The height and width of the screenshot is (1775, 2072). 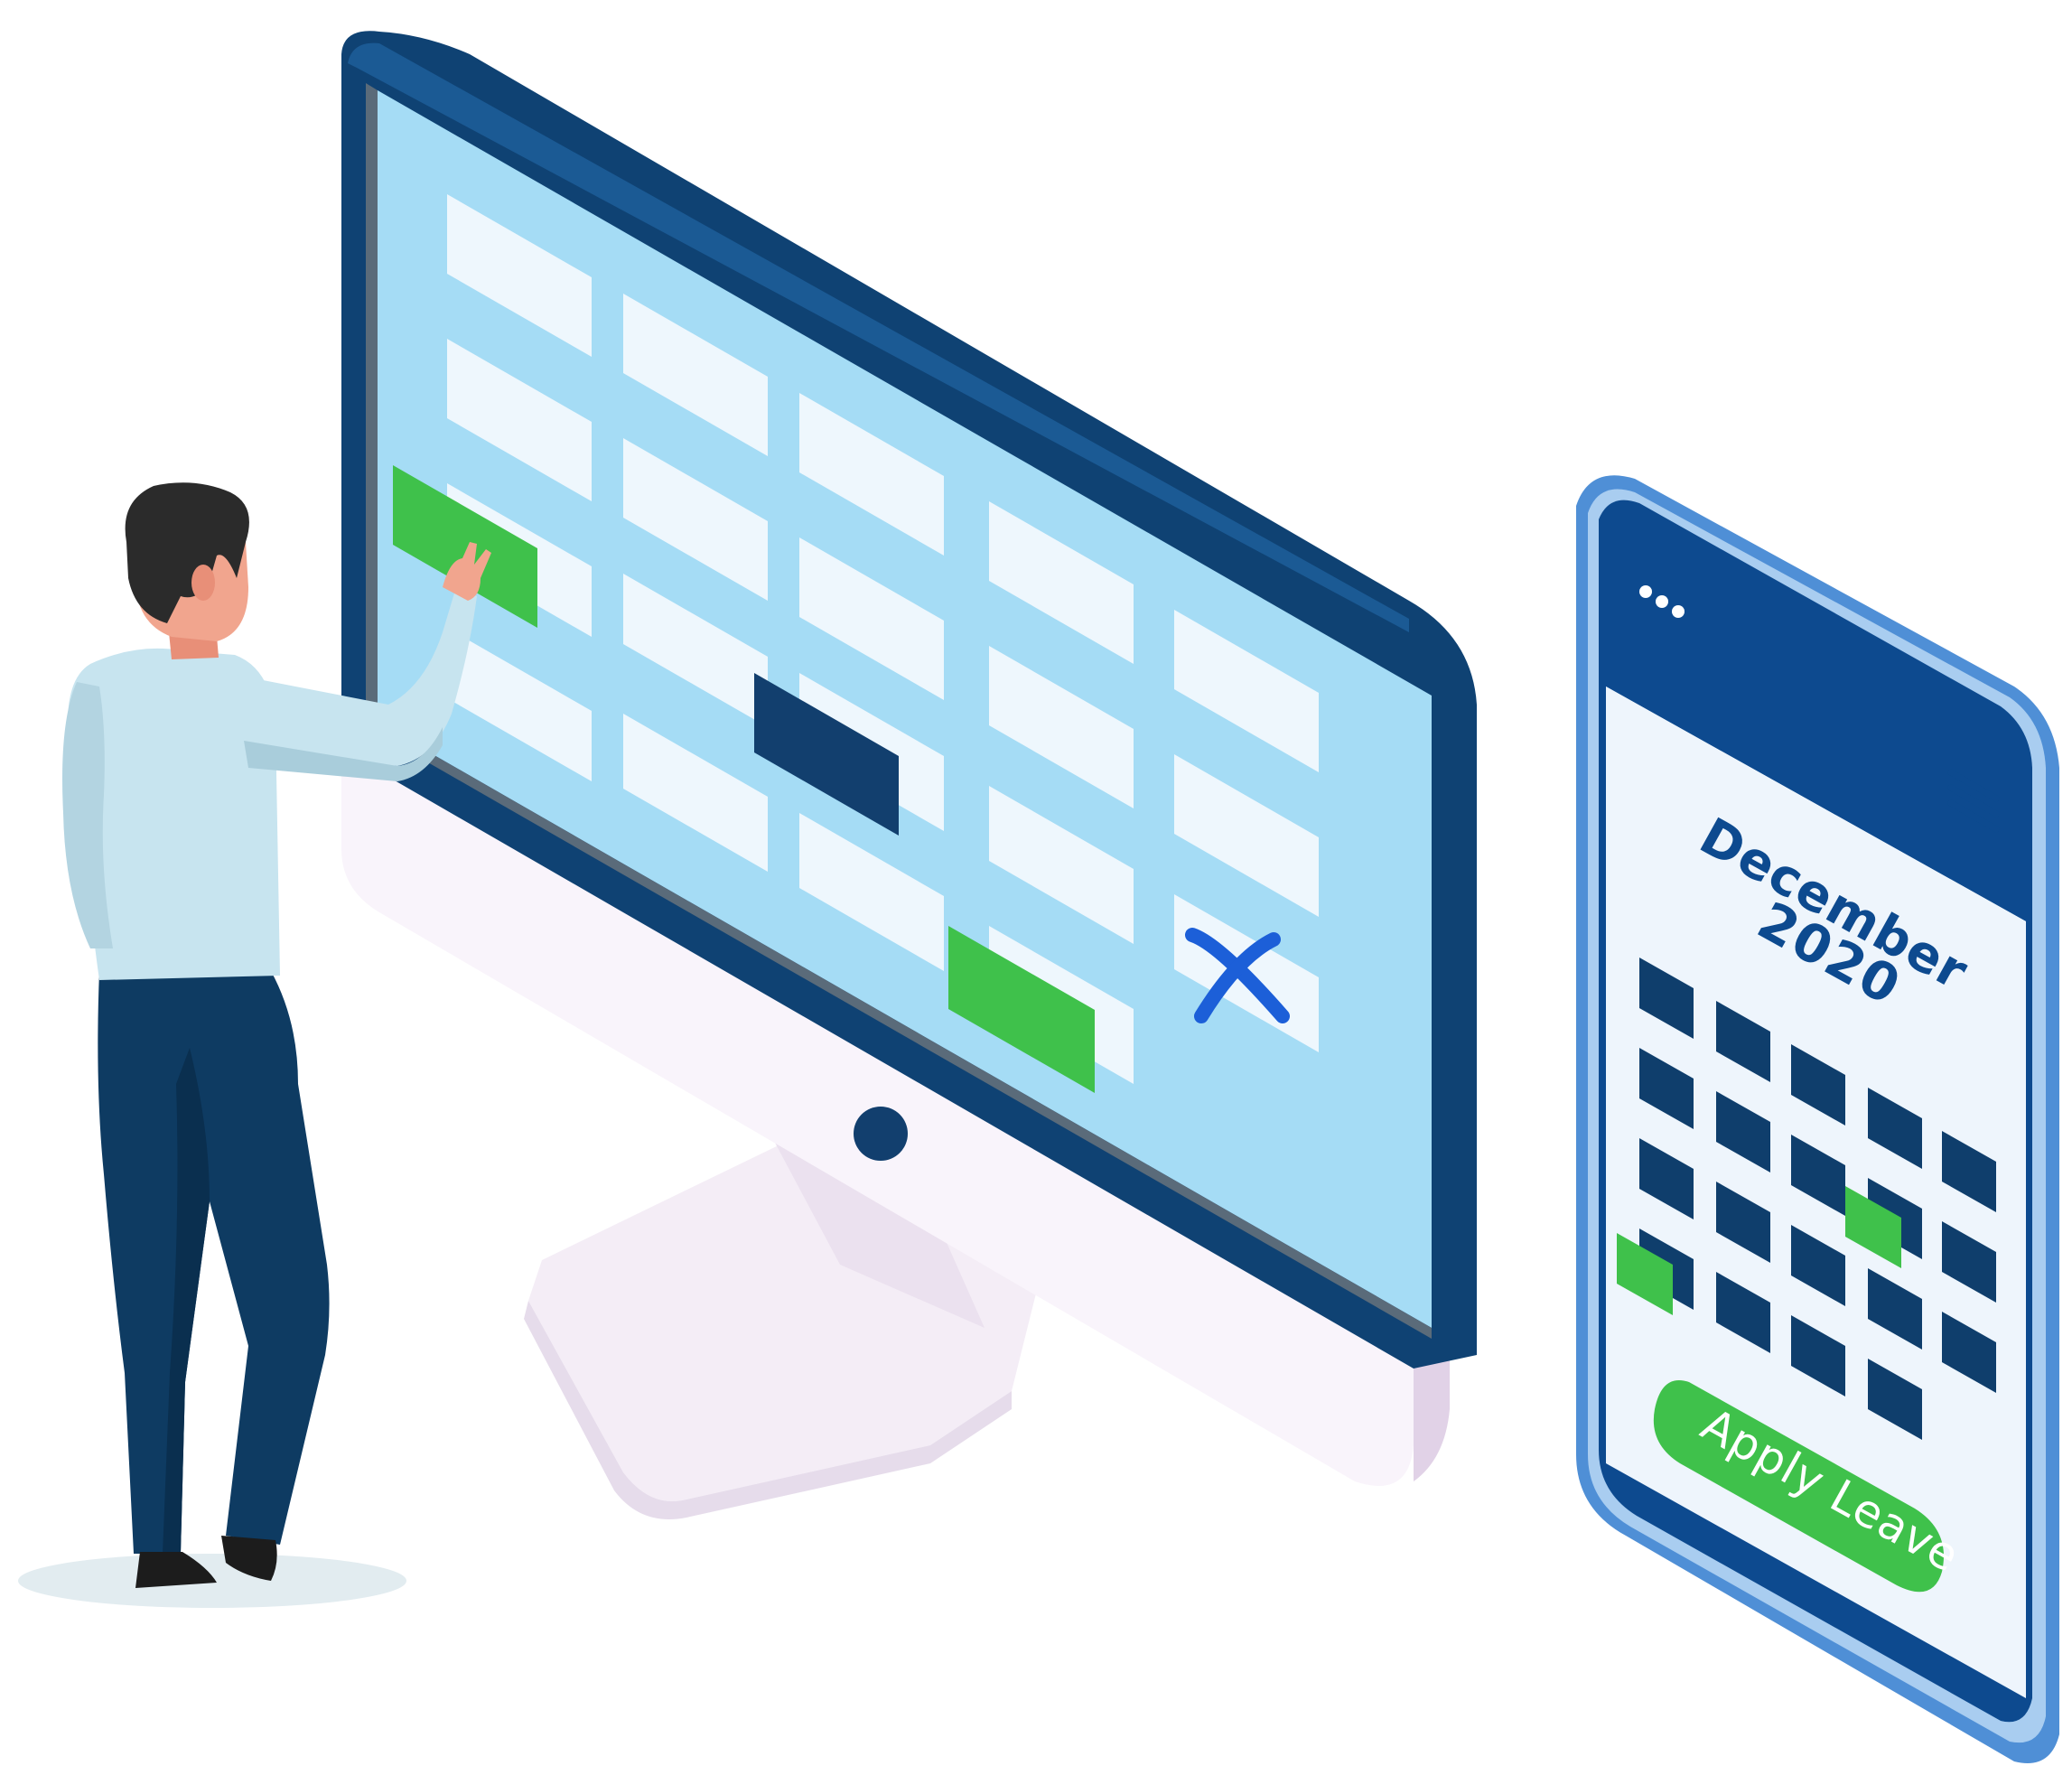 What do you see at coordinates (203, 583) in the screenshot?
I see `person-ear` at bounding box center [203, 583].